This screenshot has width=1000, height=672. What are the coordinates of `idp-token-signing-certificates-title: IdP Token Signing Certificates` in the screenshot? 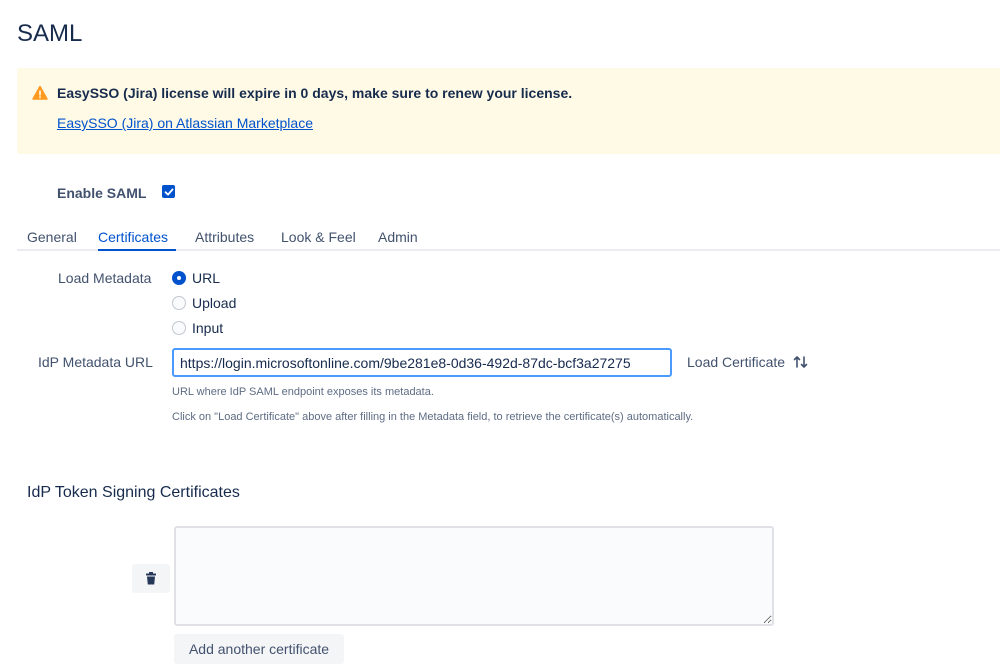 It's located at (133, 492).